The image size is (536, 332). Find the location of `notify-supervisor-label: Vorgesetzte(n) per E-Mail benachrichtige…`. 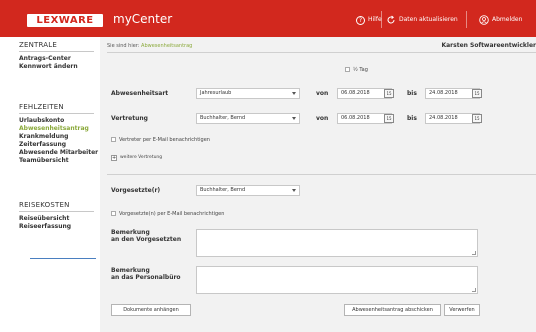

notify-supervisor-label: Vorgesetzte(n) per E-Mail benachrichtige… is located at coordinates (172, 214).